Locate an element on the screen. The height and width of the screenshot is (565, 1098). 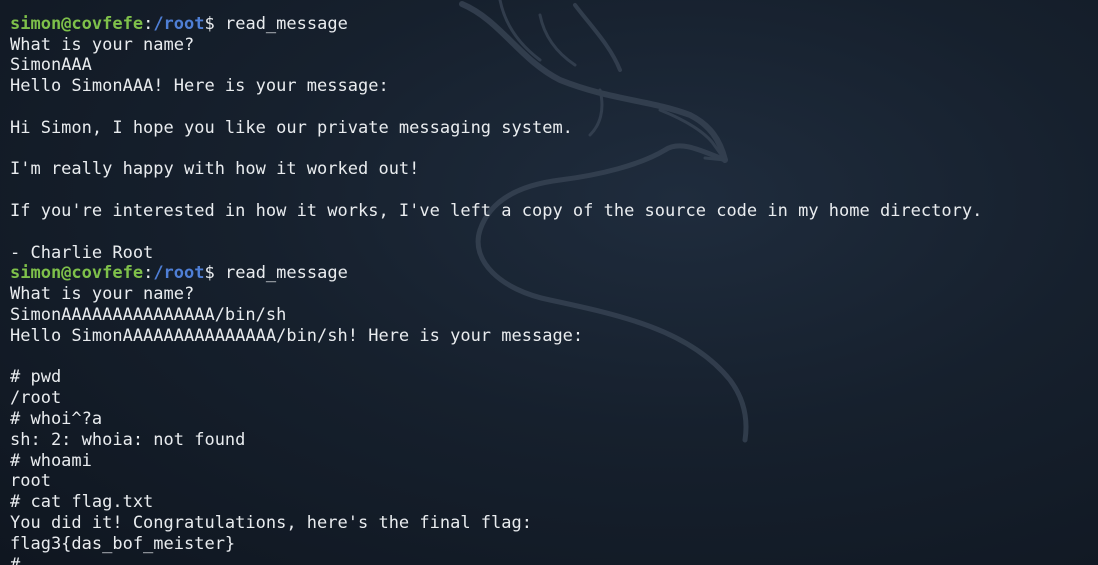
output-line: # pwd is located at coordinates (36, 377).